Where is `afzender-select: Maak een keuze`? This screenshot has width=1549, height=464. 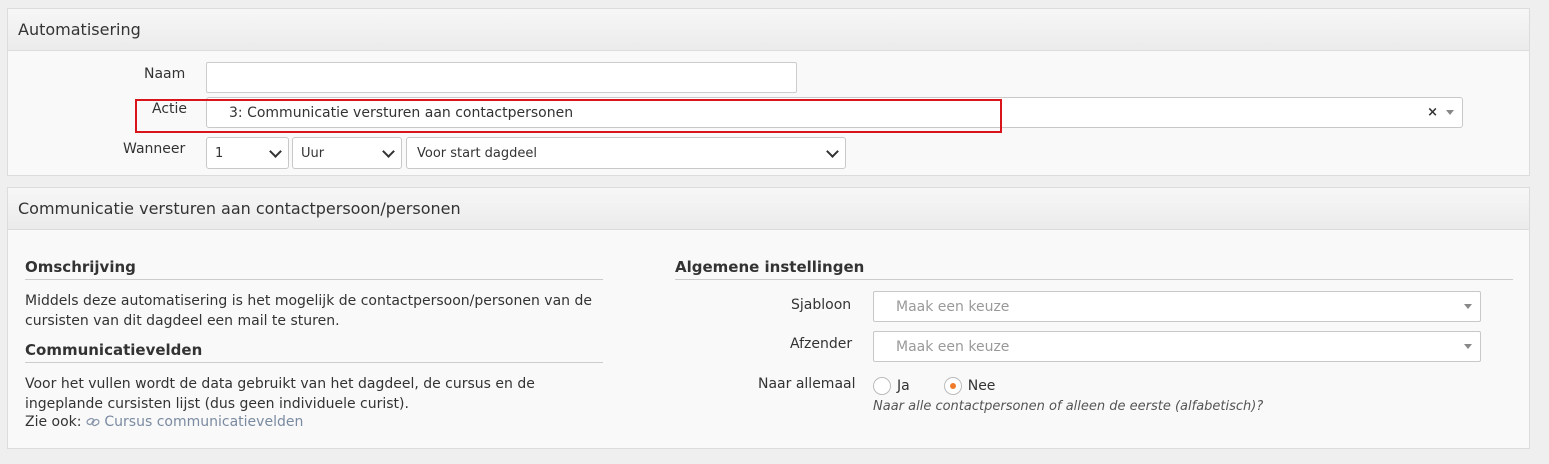
afzender-select: Maak een keuze is located at coordinates (1177, 346).